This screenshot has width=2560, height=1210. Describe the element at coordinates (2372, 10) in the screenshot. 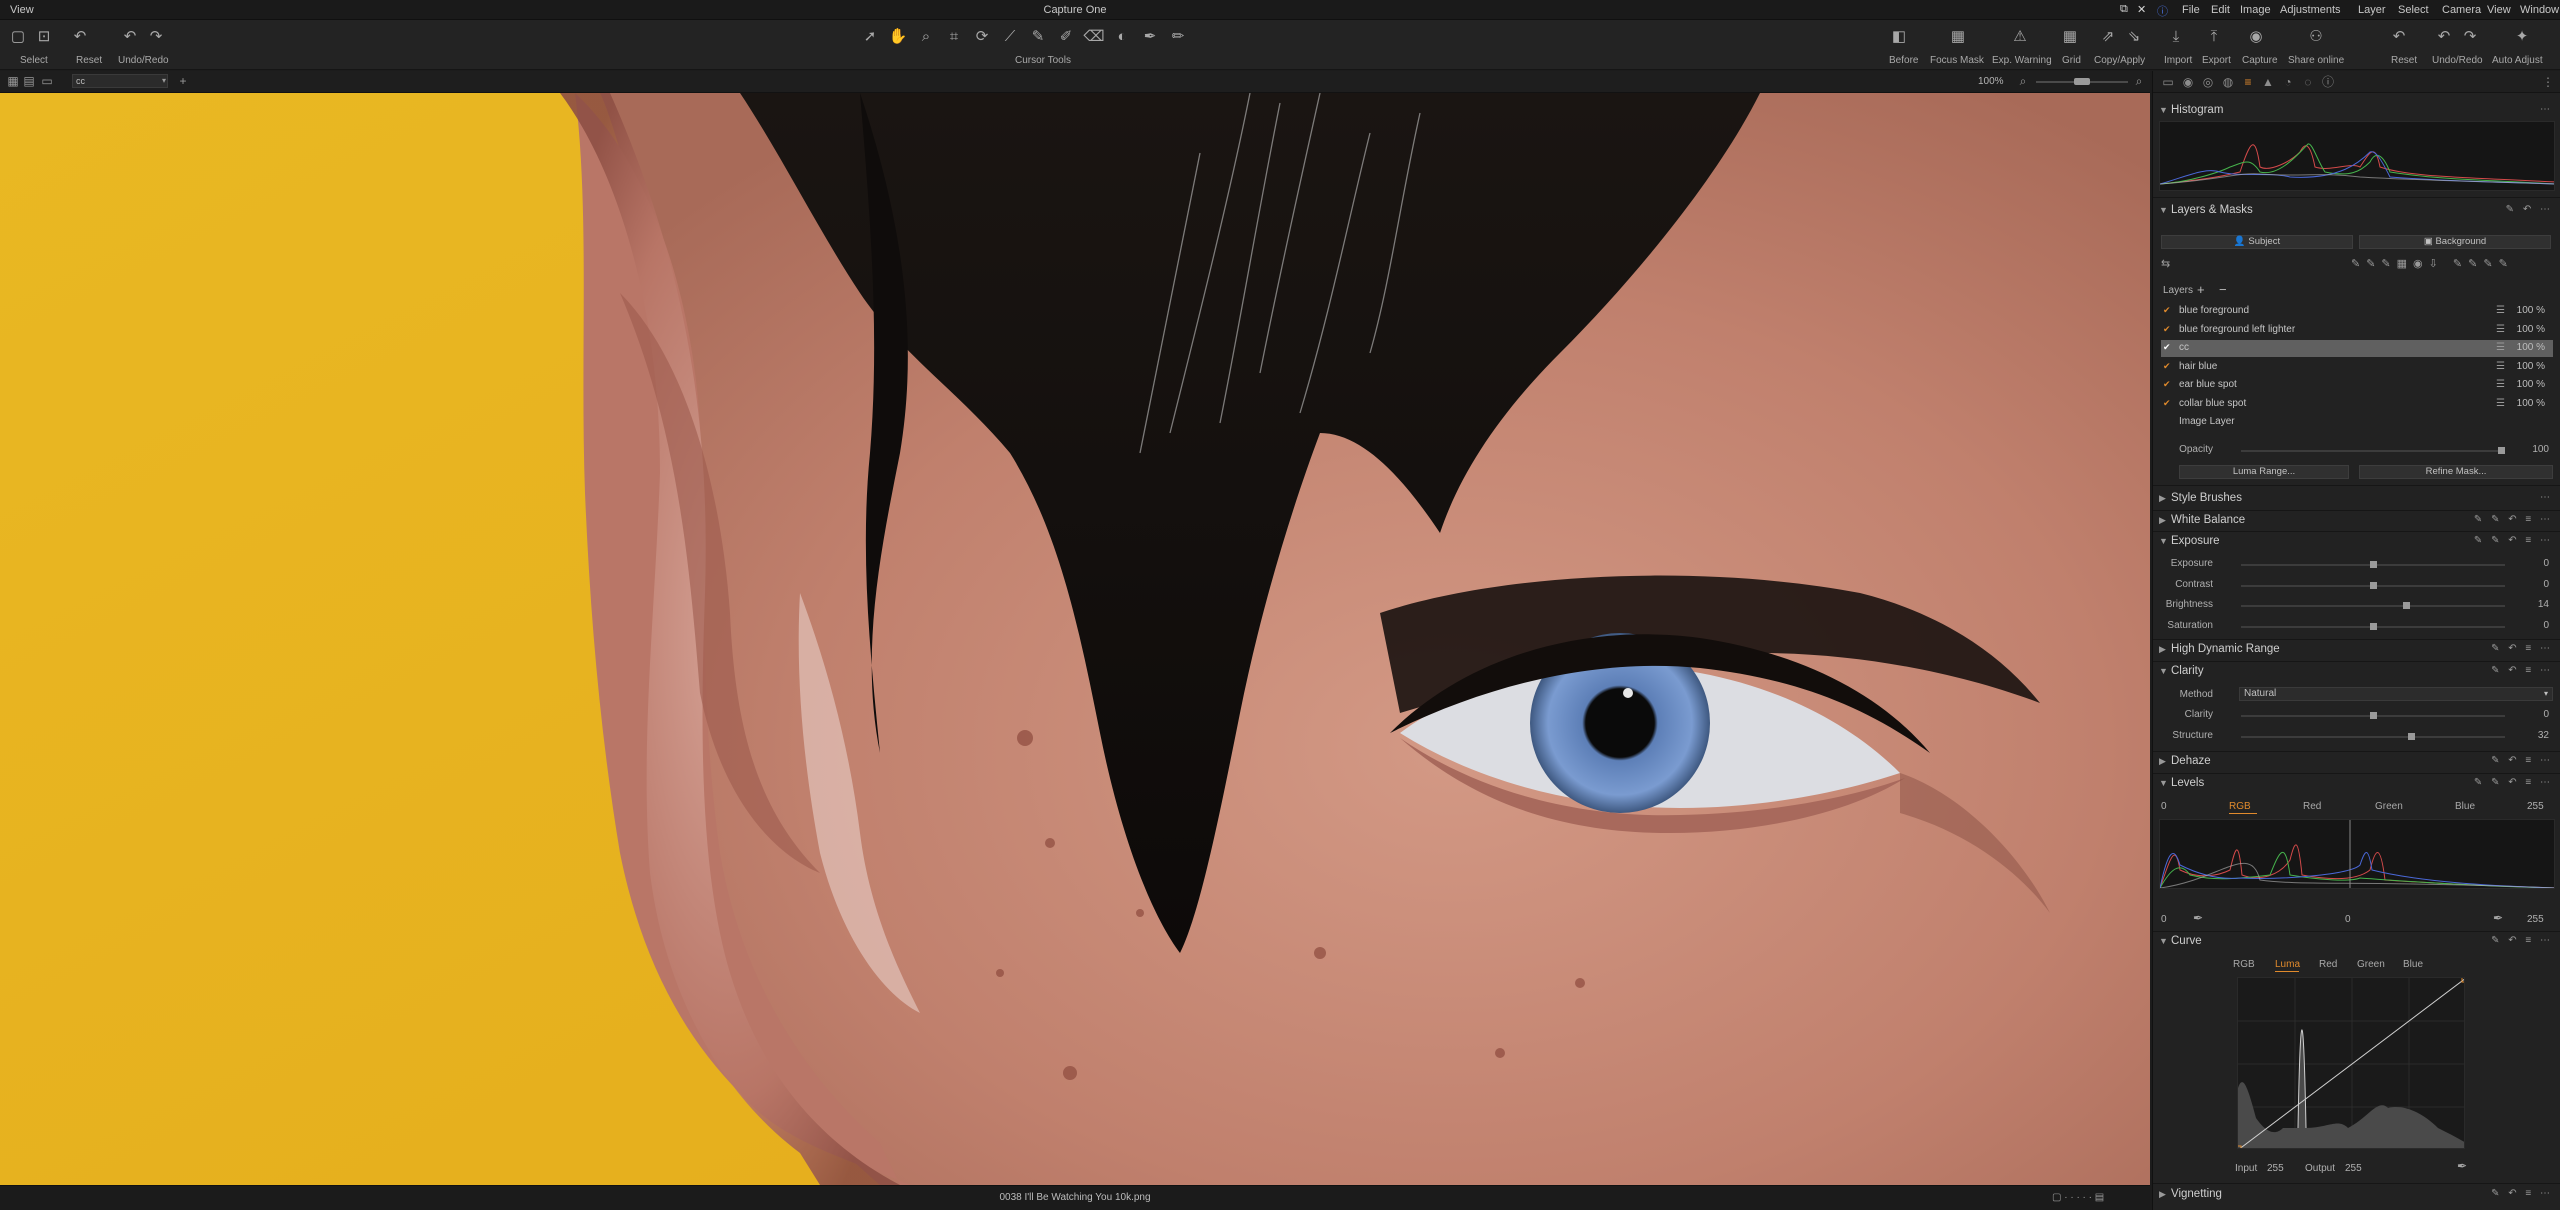

I see `menu-layer: Layer` at that location.